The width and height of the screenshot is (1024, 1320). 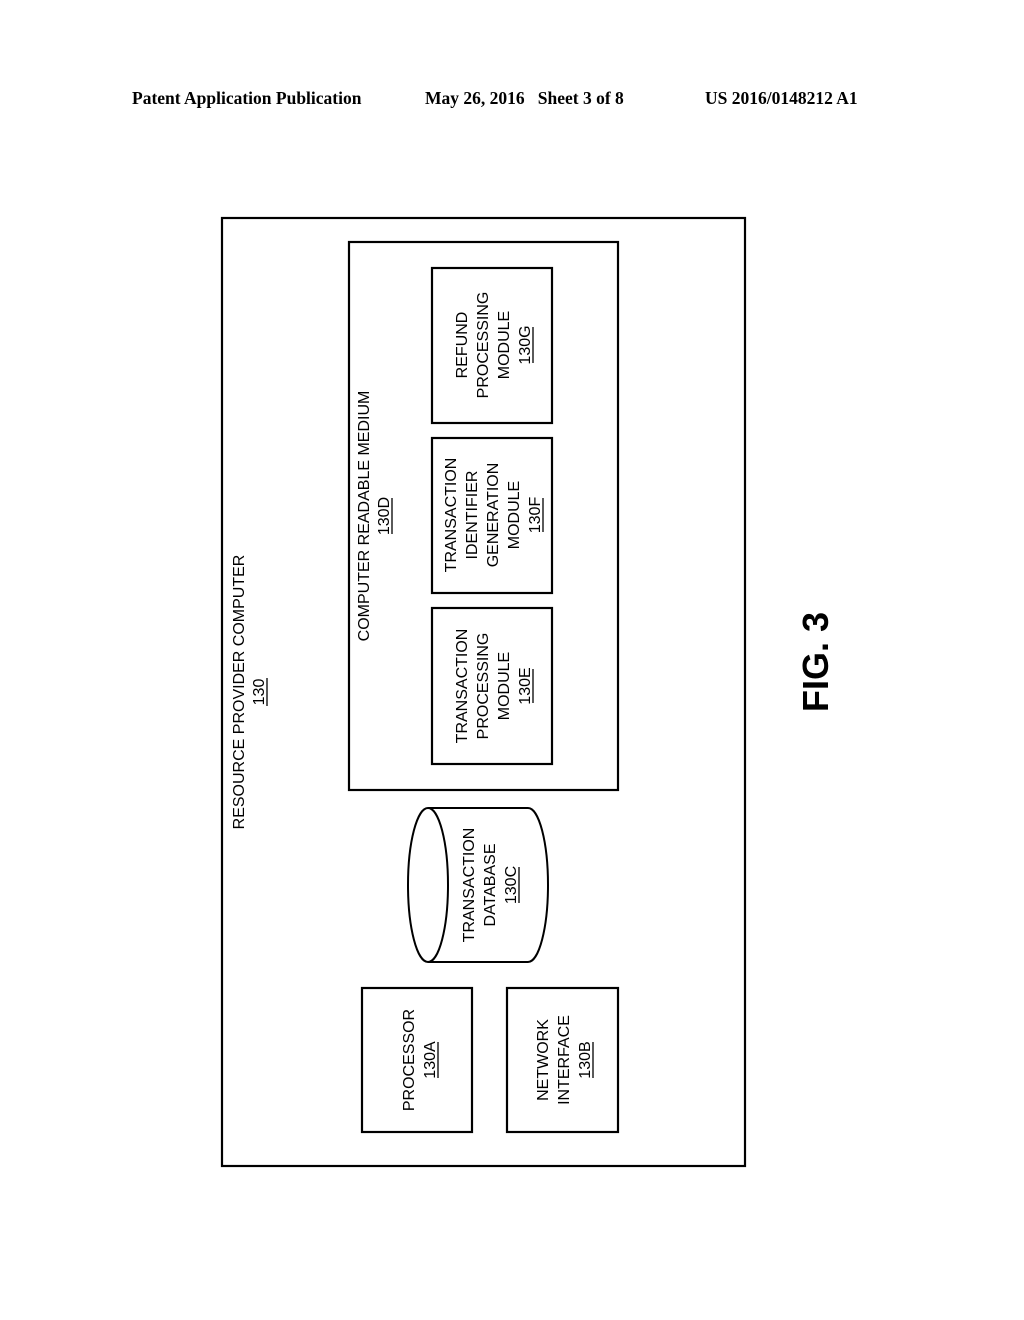 What do you see at coordinates (543, 1060) in the screenshot?
I see `network-line-1: NETWORK` at bounding box center [543, 1060].